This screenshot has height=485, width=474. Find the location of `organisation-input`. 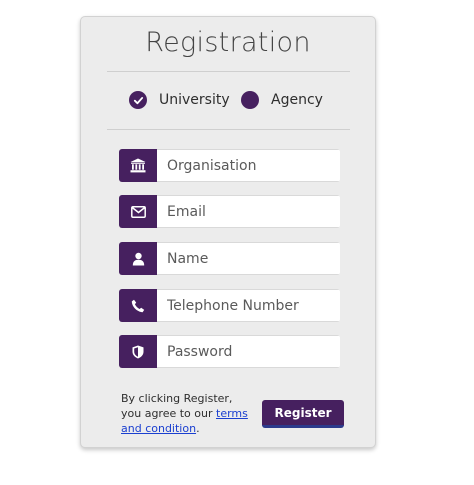

organisation-input is located at coordinates (248, 165).